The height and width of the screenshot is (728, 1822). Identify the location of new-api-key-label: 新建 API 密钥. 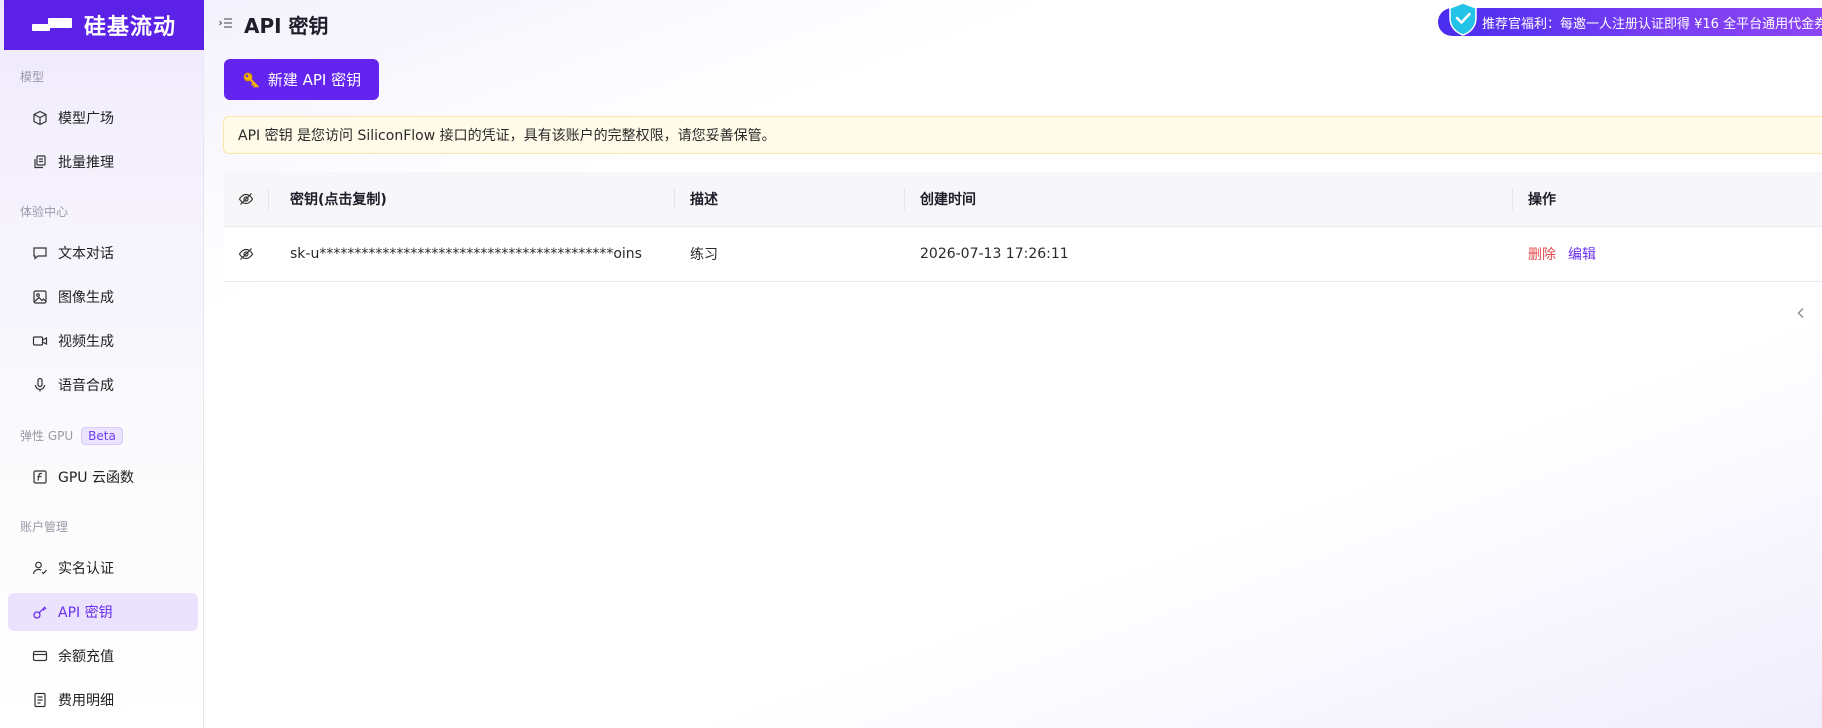
(314, 80).